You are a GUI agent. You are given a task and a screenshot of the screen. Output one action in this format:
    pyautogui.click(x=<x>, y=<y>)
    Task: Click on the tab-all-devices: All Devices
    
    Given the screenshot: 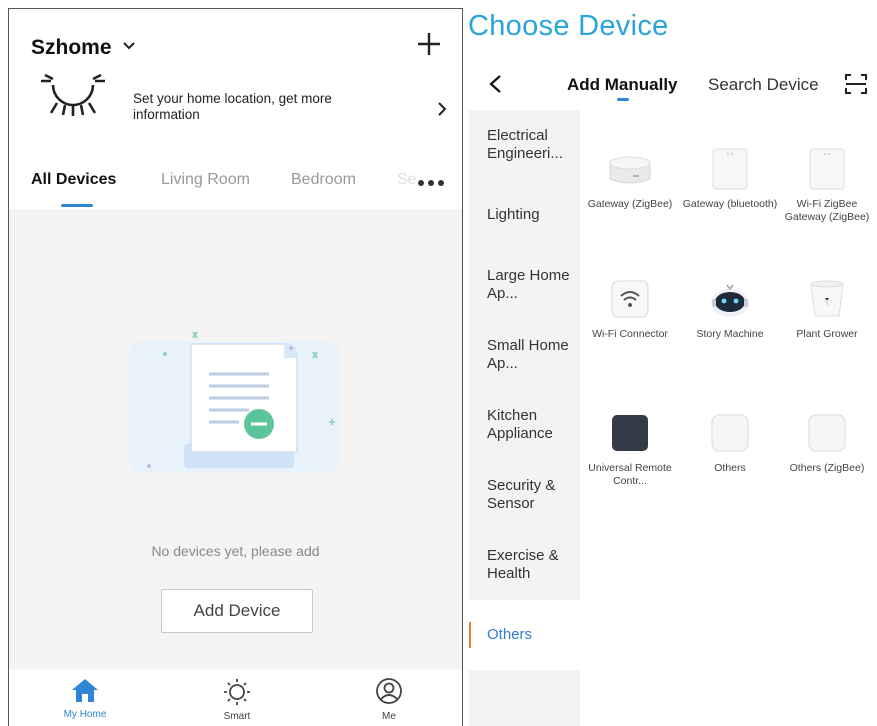 What is the action you would take?
    pyautogui.click(x=73, y=180)
    